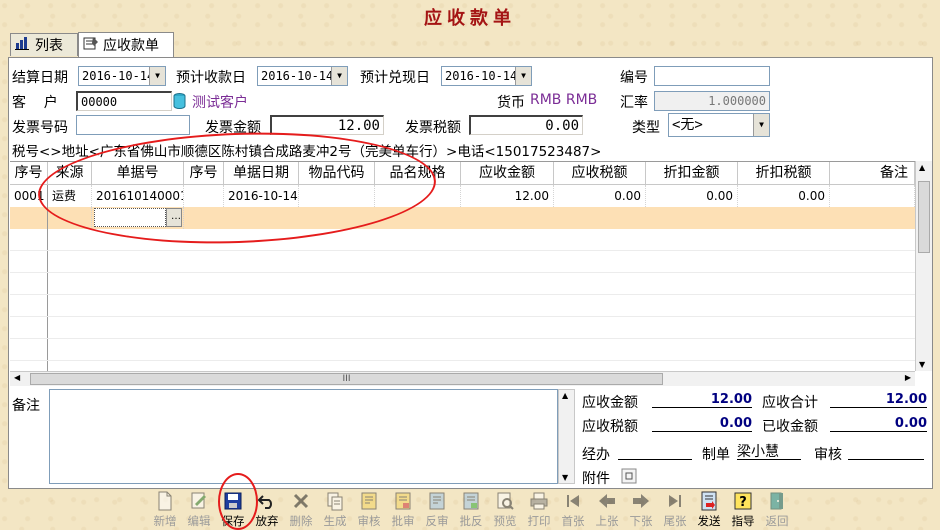  What do you see at coordinates (719, 125) in the screenshot?
I see `type-dropdown: <无> ▼` at bounding box center [719, 125].